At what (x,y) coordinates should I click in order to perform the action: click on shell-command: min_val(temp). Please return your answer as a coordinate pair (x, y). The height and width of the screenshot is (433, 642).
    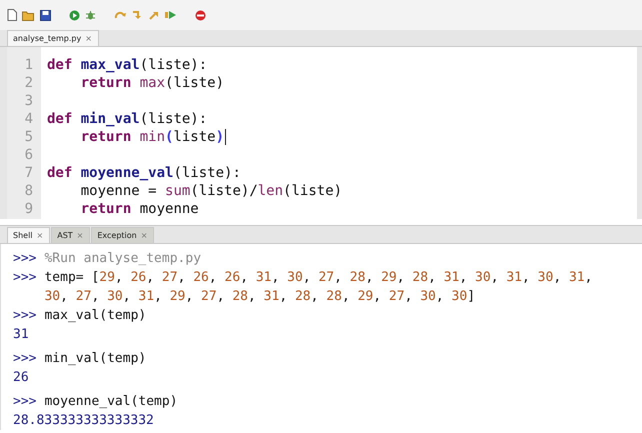
    Looking at the image, I should click on (95, 359).